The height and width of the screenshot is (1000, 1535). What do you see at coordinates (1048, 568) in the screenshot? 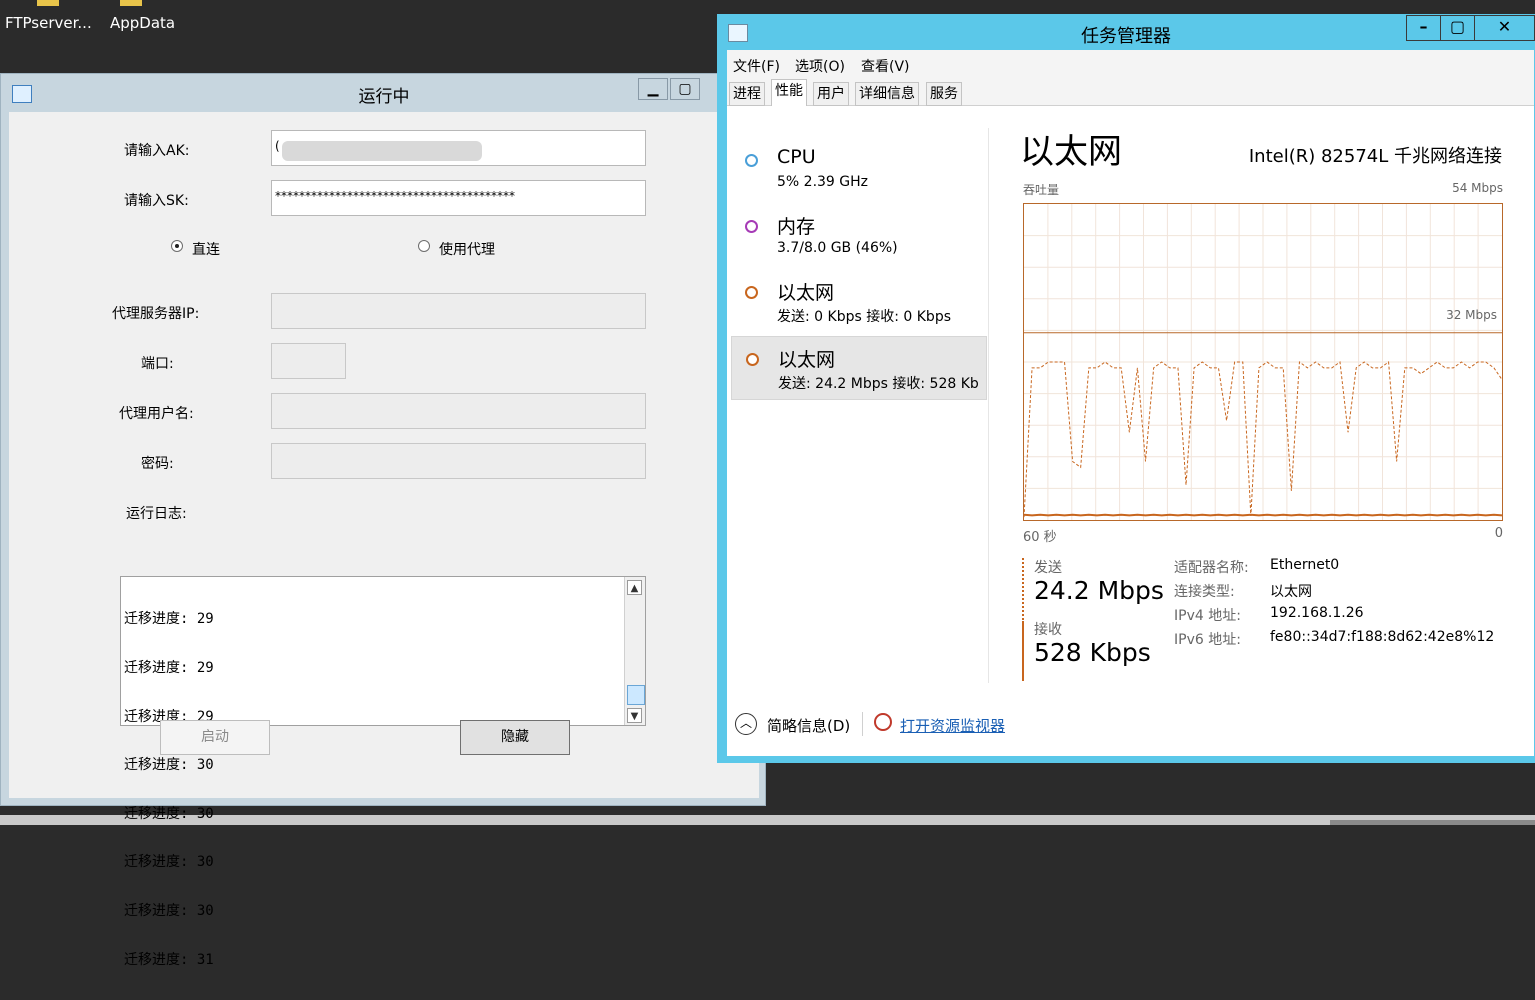
I see `send-label: 发送` at bounding box center [1048, 568].